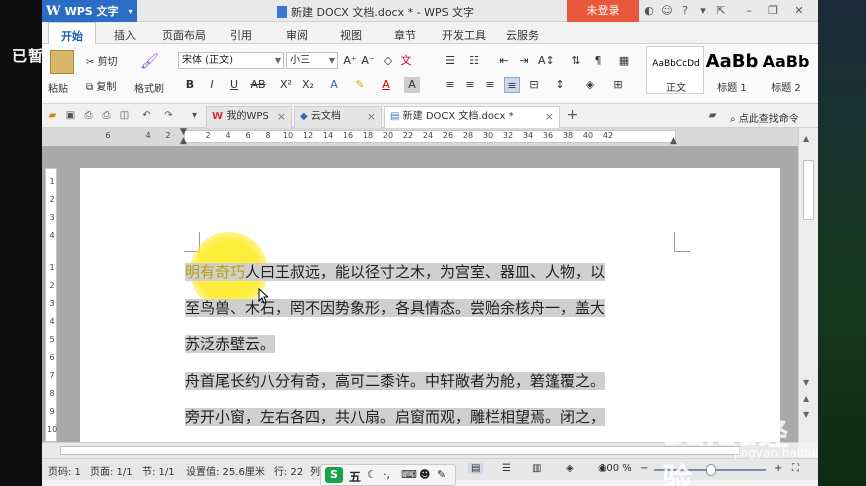 This screenshot has width=866, height=486. Describe the element at coordinates (590, 85) in the screenshot. I see `shading-icon: ◈` at that location.